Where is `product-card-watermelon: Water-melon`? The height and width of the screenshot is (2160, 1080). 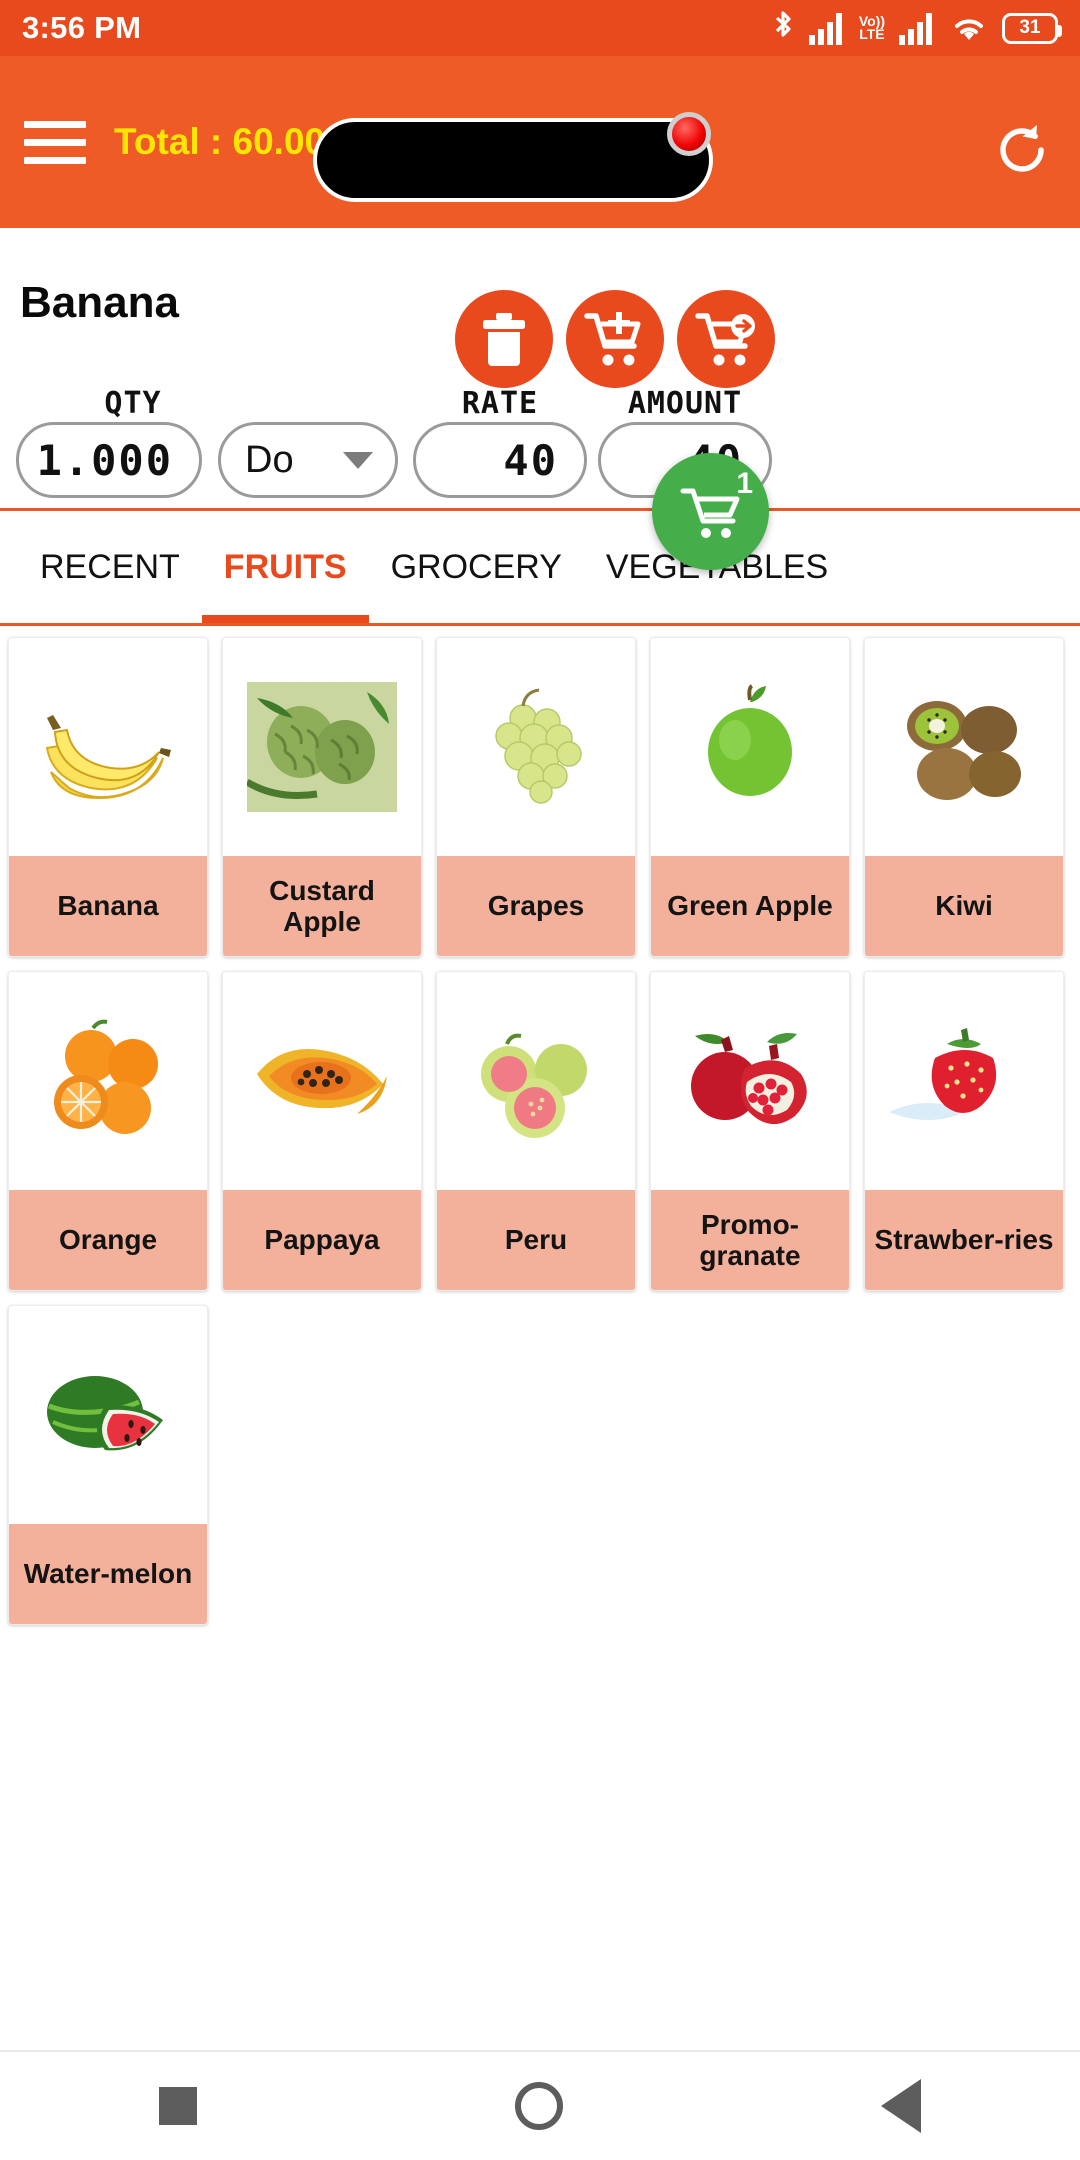
product-card-watermelon: Water-melon is located at coordinates (108, 1465).